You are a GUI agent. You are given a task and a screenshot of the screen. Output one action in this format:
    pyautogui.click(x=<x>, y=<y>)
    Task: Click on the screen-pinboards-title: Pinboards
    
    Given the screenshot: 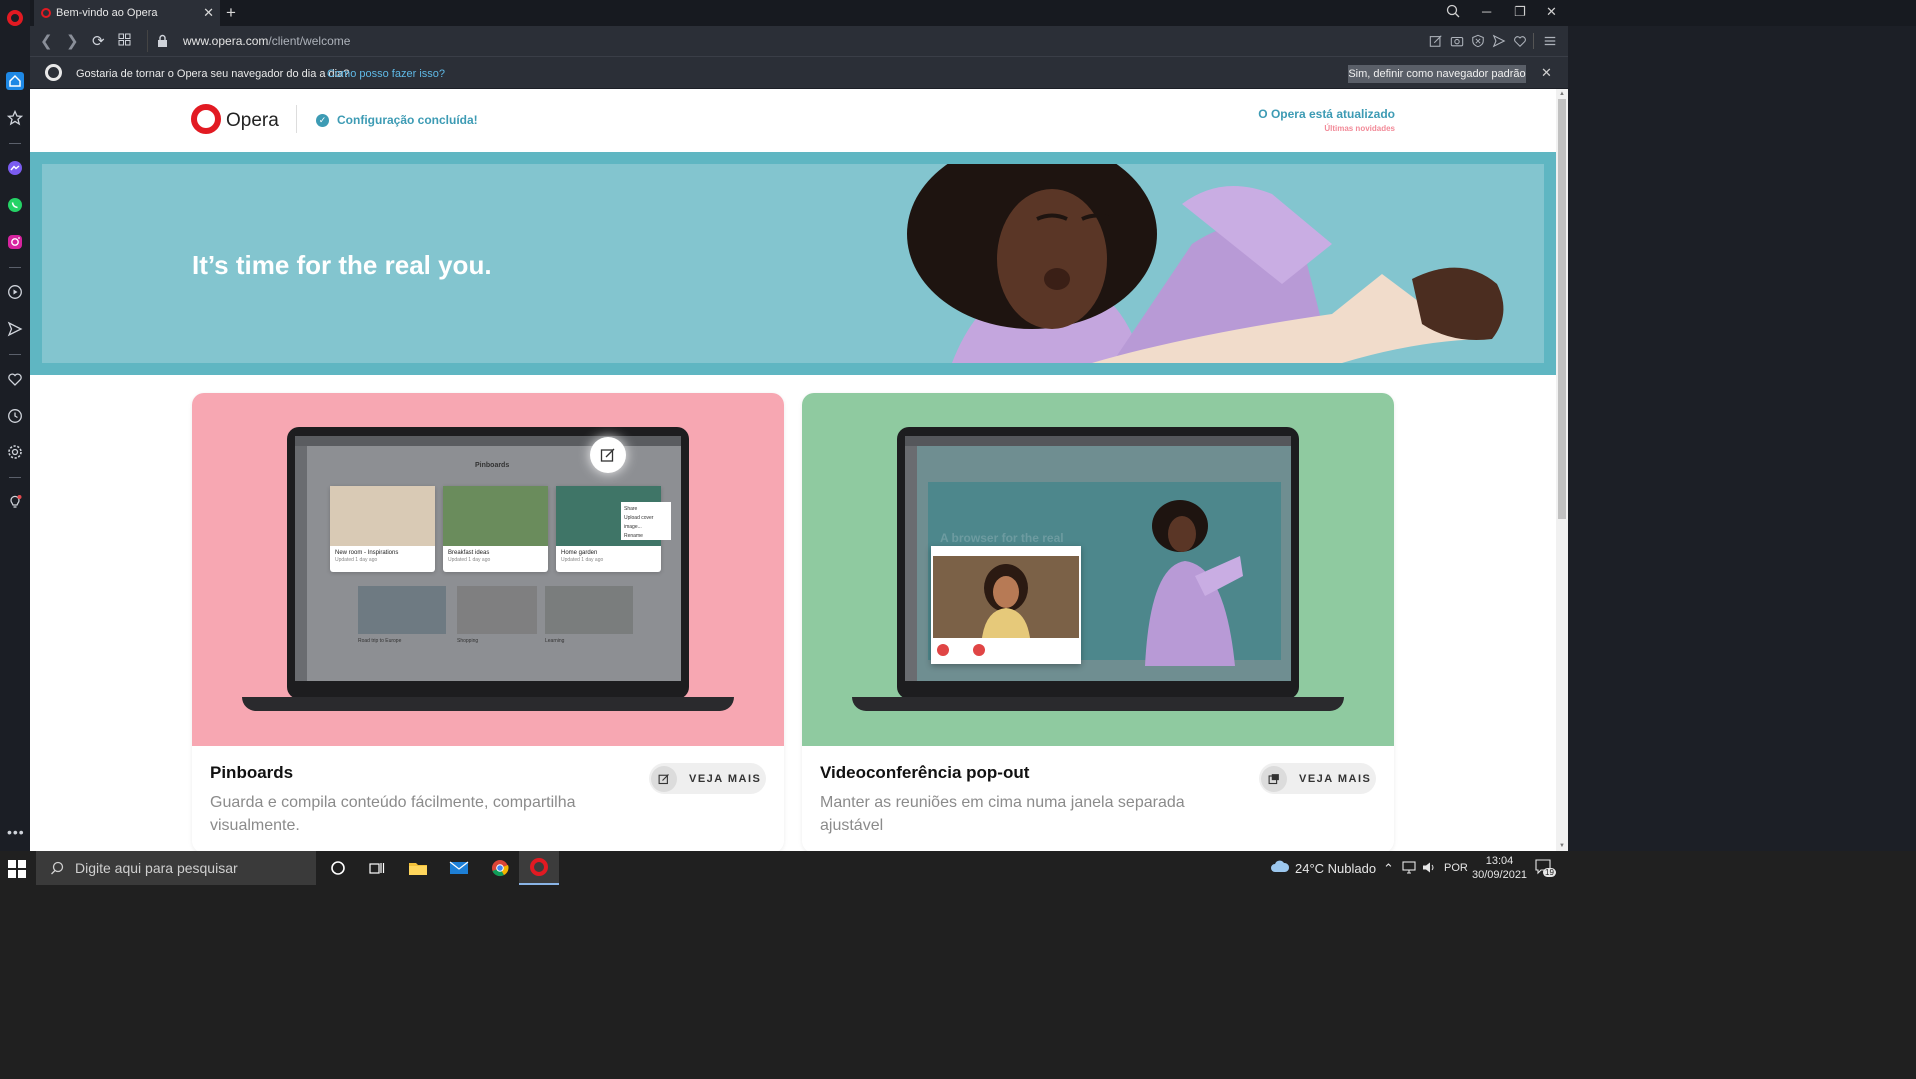 What is the action you would take?
    pyautogui.click(x=492, y=465)
    